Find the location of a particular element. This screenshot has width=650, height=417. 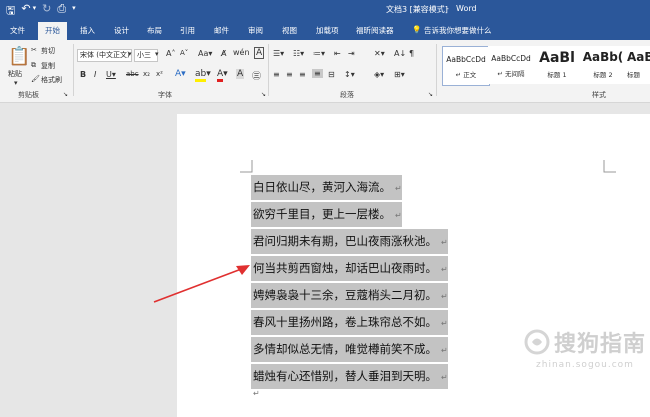

style-preview: AaBbCcDd is located at coordinates (466, 59).